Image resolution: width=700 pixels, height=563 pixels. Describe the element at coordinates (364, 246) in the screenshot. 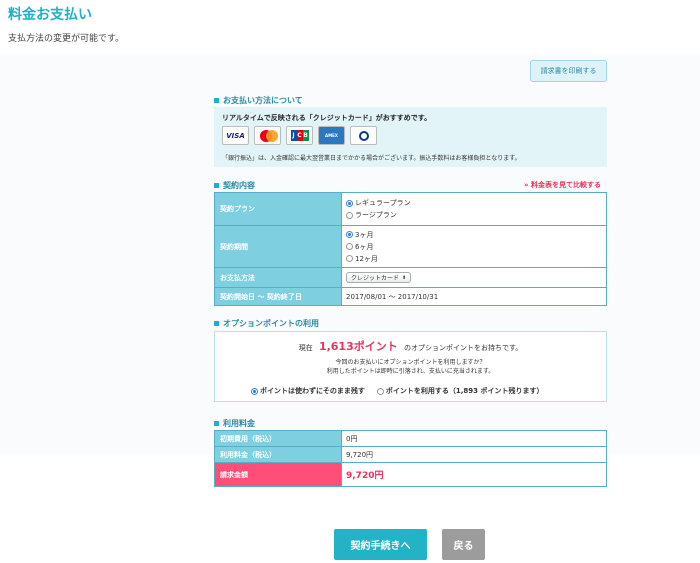

I see `period-option-label: 6ヶ月` at that location.